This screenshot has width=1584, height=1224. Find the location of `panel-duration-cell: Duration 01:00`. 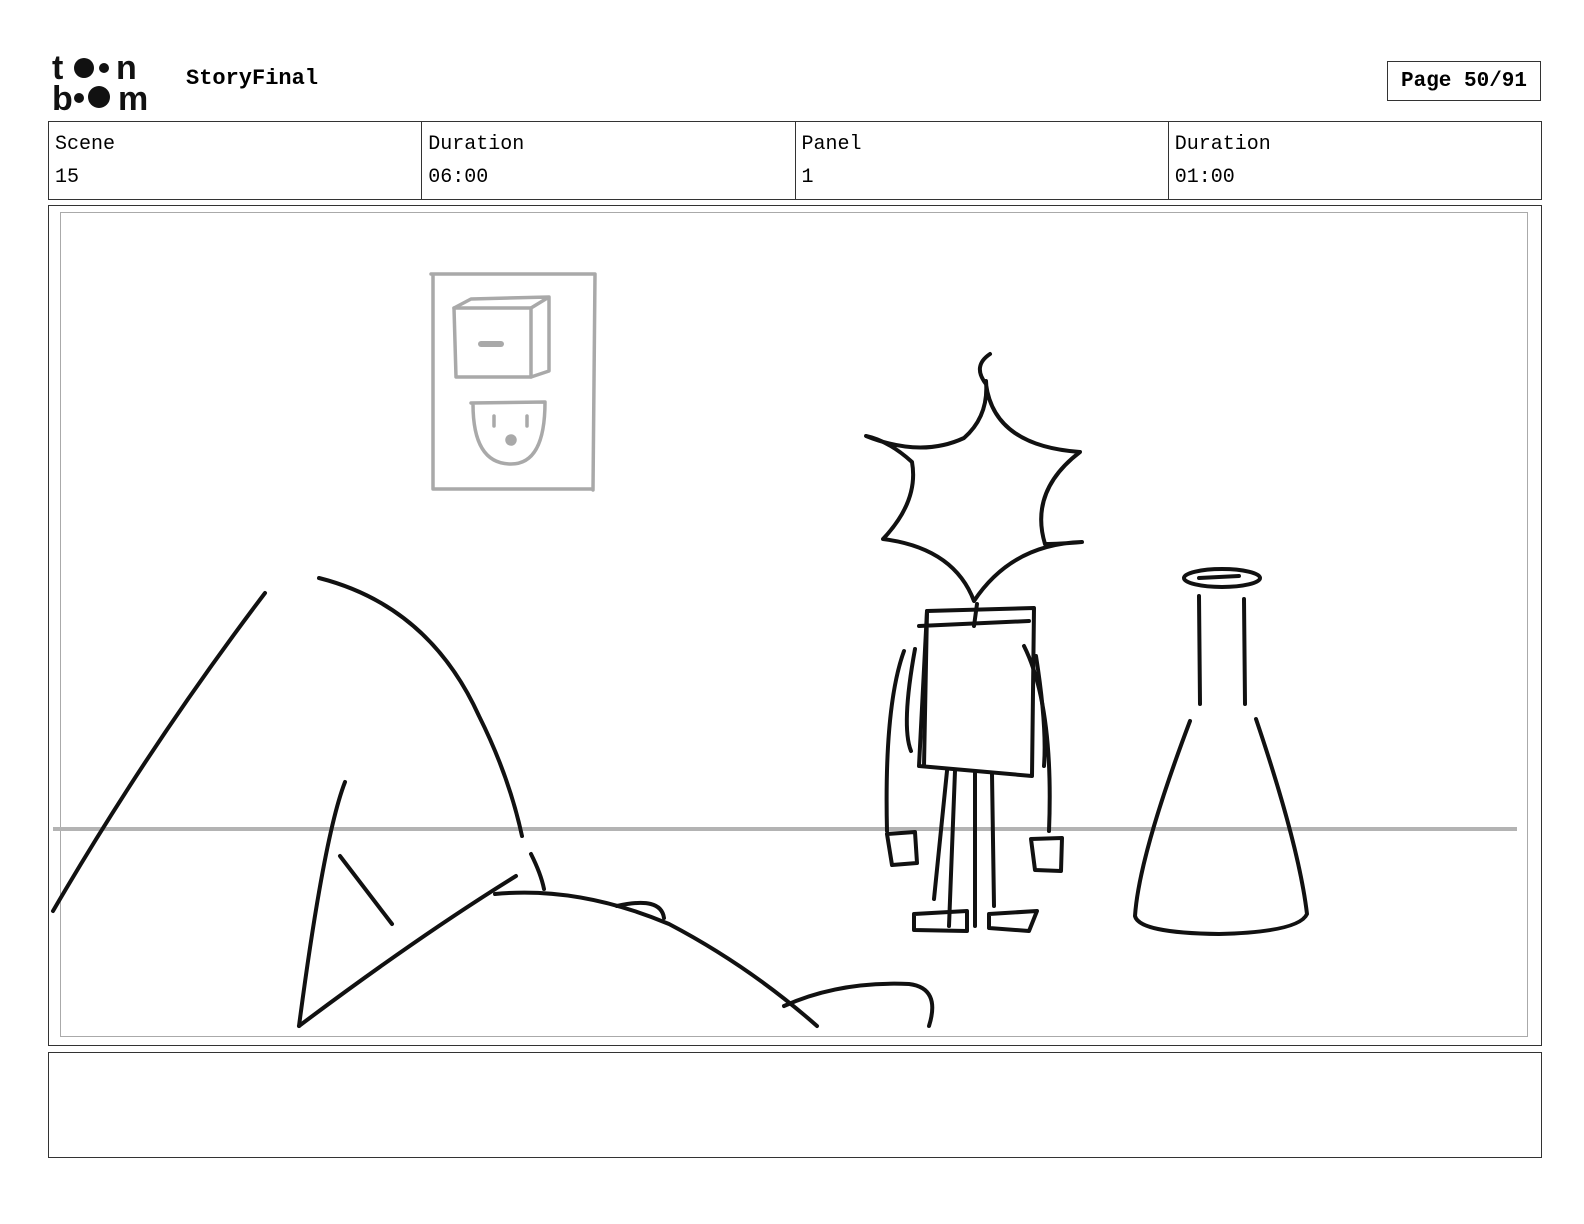

panel-duration-cell: Duration 01:00 is located at coordinates (1355, 160).